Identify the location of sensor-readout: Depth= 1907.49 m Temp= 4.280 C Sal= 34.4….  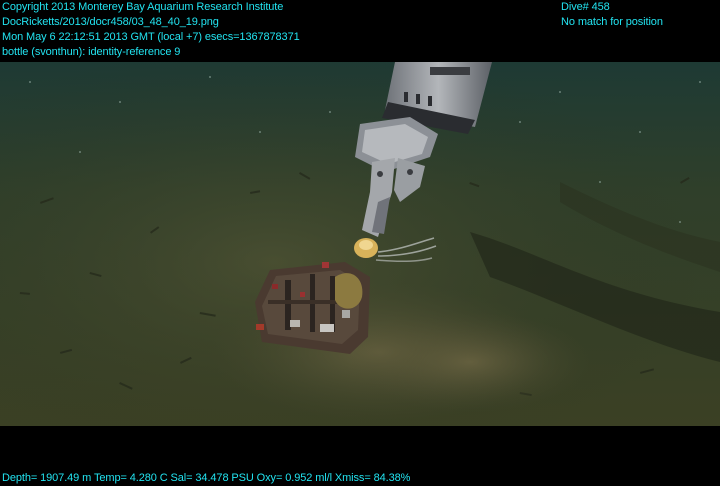
(206, 478).